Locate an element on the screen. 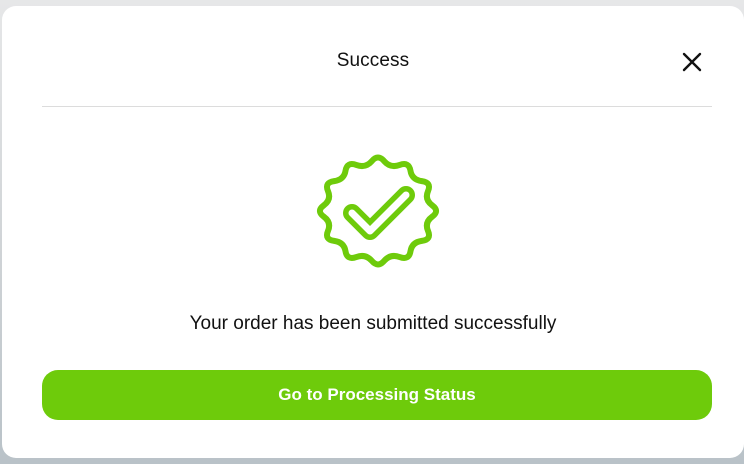 This screenshot has width=744, height=464. verified-badge-check-icon is located at coordinates (378, 211).